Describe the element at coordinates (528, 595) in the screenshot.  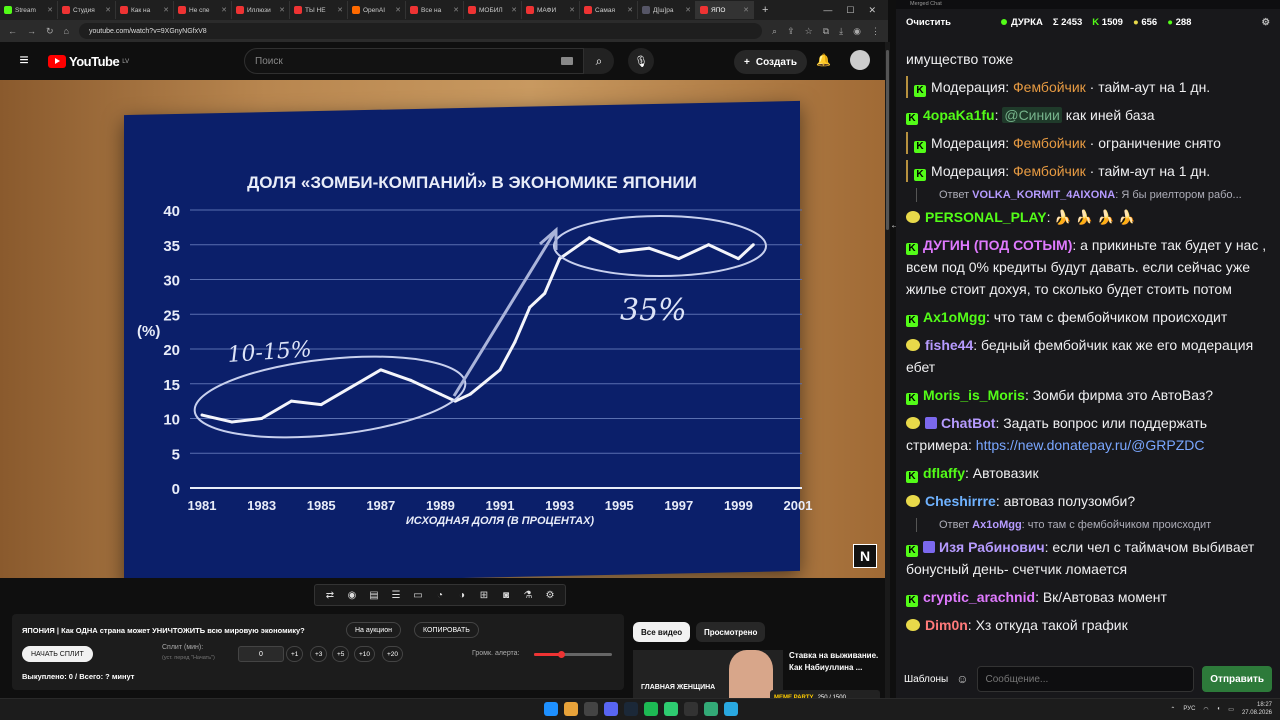
I see `flask-icon: ⚗` at that location.